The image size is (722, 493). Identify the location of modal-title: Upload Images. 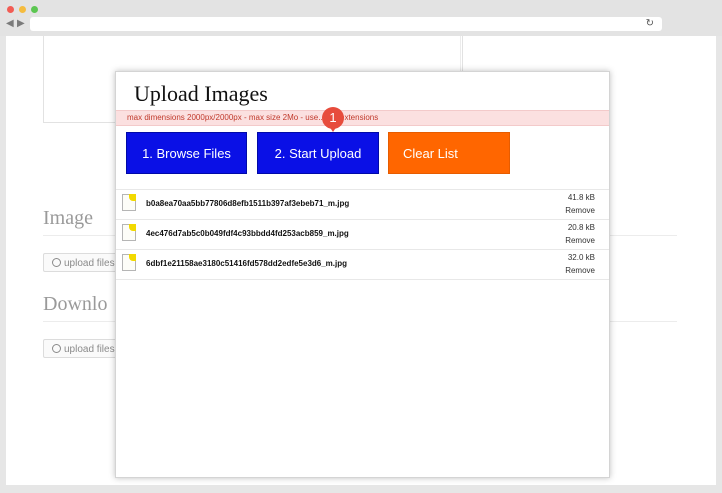
(201, 93).